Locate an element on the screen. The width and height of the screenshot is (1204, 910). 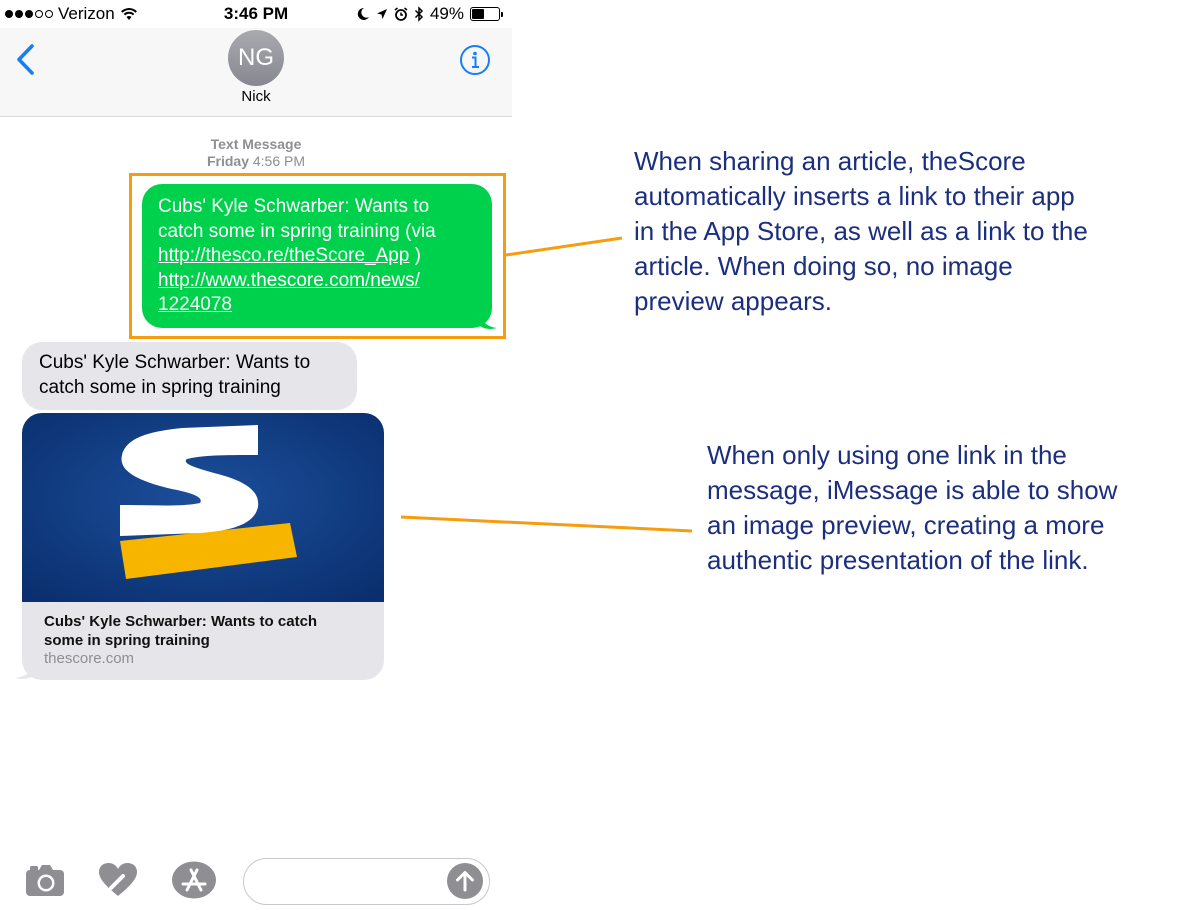
chevron-left-icon is located at coordinates (25, 59).